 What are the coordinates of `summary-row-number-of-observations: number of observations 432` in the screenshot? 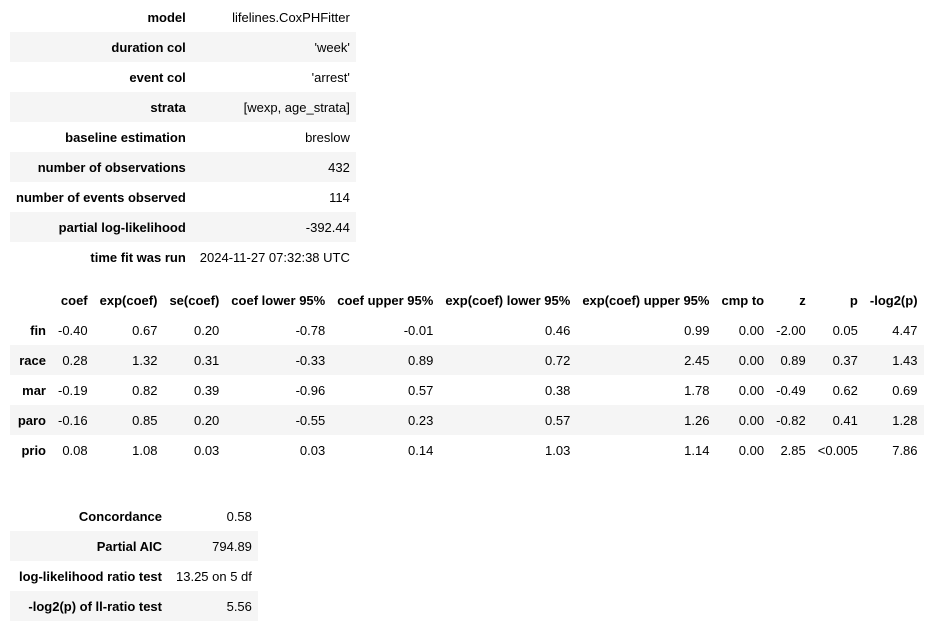 It's located at (183, 167).